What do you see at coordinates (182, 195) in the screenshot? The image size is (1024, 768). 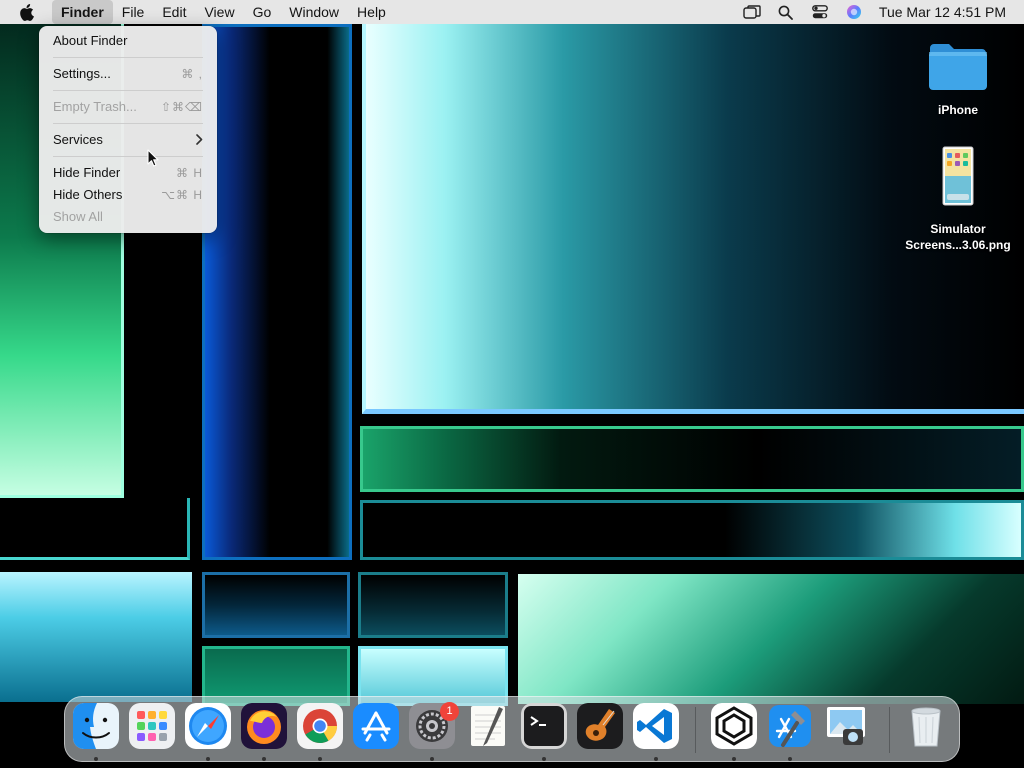 I see `menu-item-shortcut: ⌥⌘ H` at bounding box center [182, 195].